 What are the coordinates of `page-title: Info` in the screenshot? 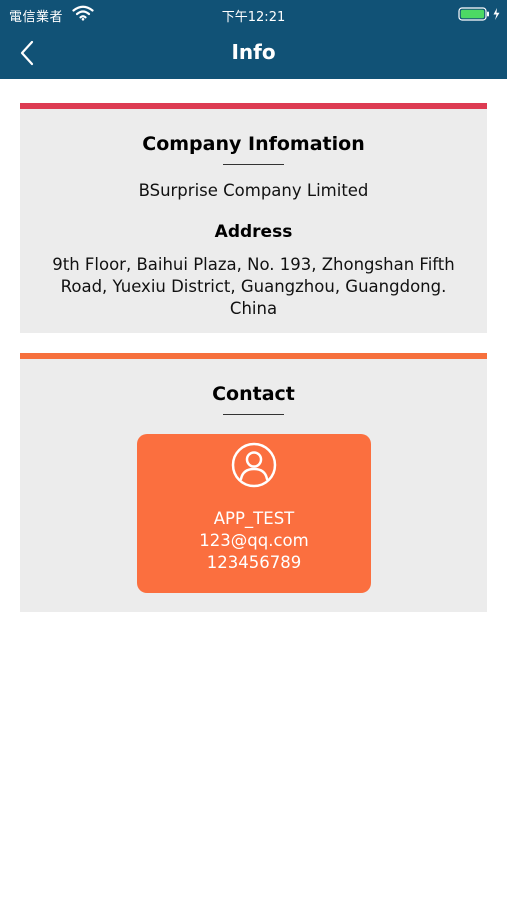 It's located at (253, 52).